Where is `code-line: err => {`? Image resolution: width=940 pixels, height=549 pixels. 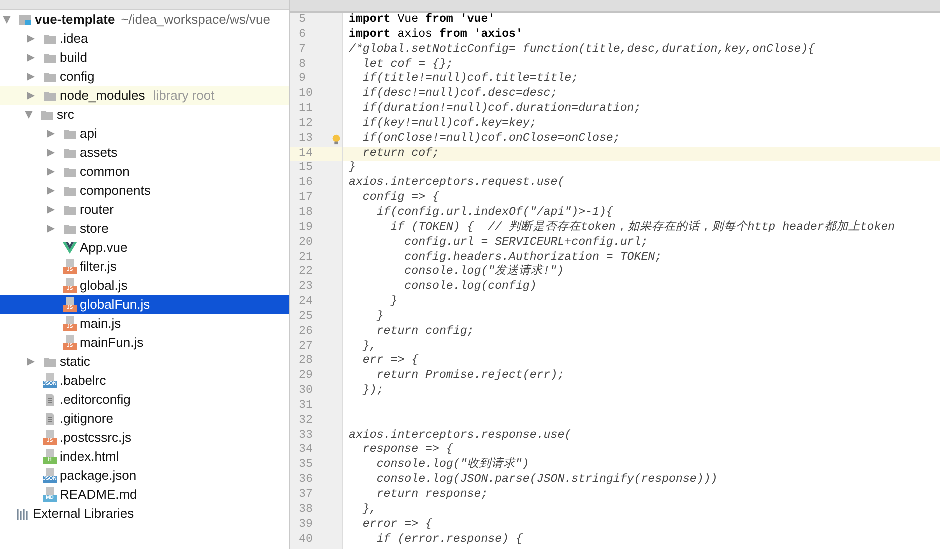
code-line: err => { is located at coordinates (390, 361).